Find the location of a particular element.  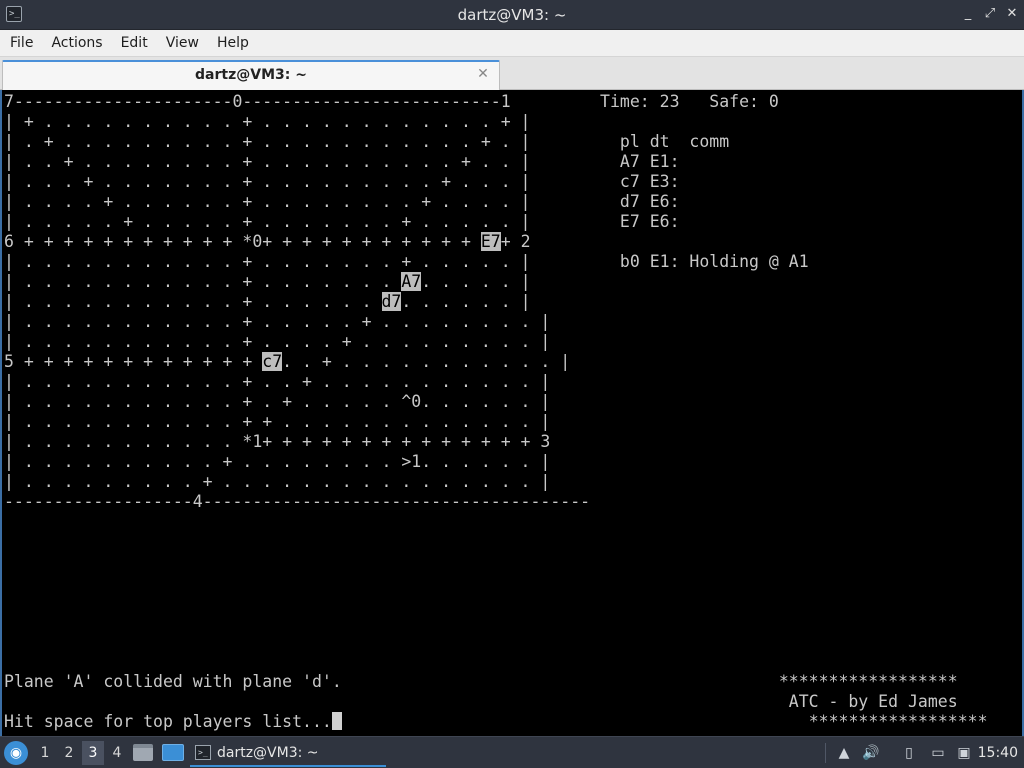

workspace-3: 3 is located at coordinates (93, 753).